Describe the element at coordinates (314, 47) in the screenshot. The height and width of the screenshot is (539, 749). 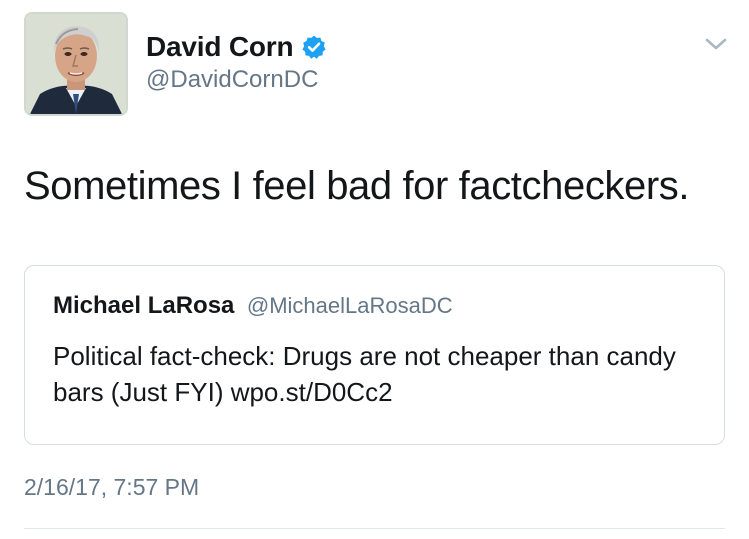
I see `verified-badge-icon` at that location.